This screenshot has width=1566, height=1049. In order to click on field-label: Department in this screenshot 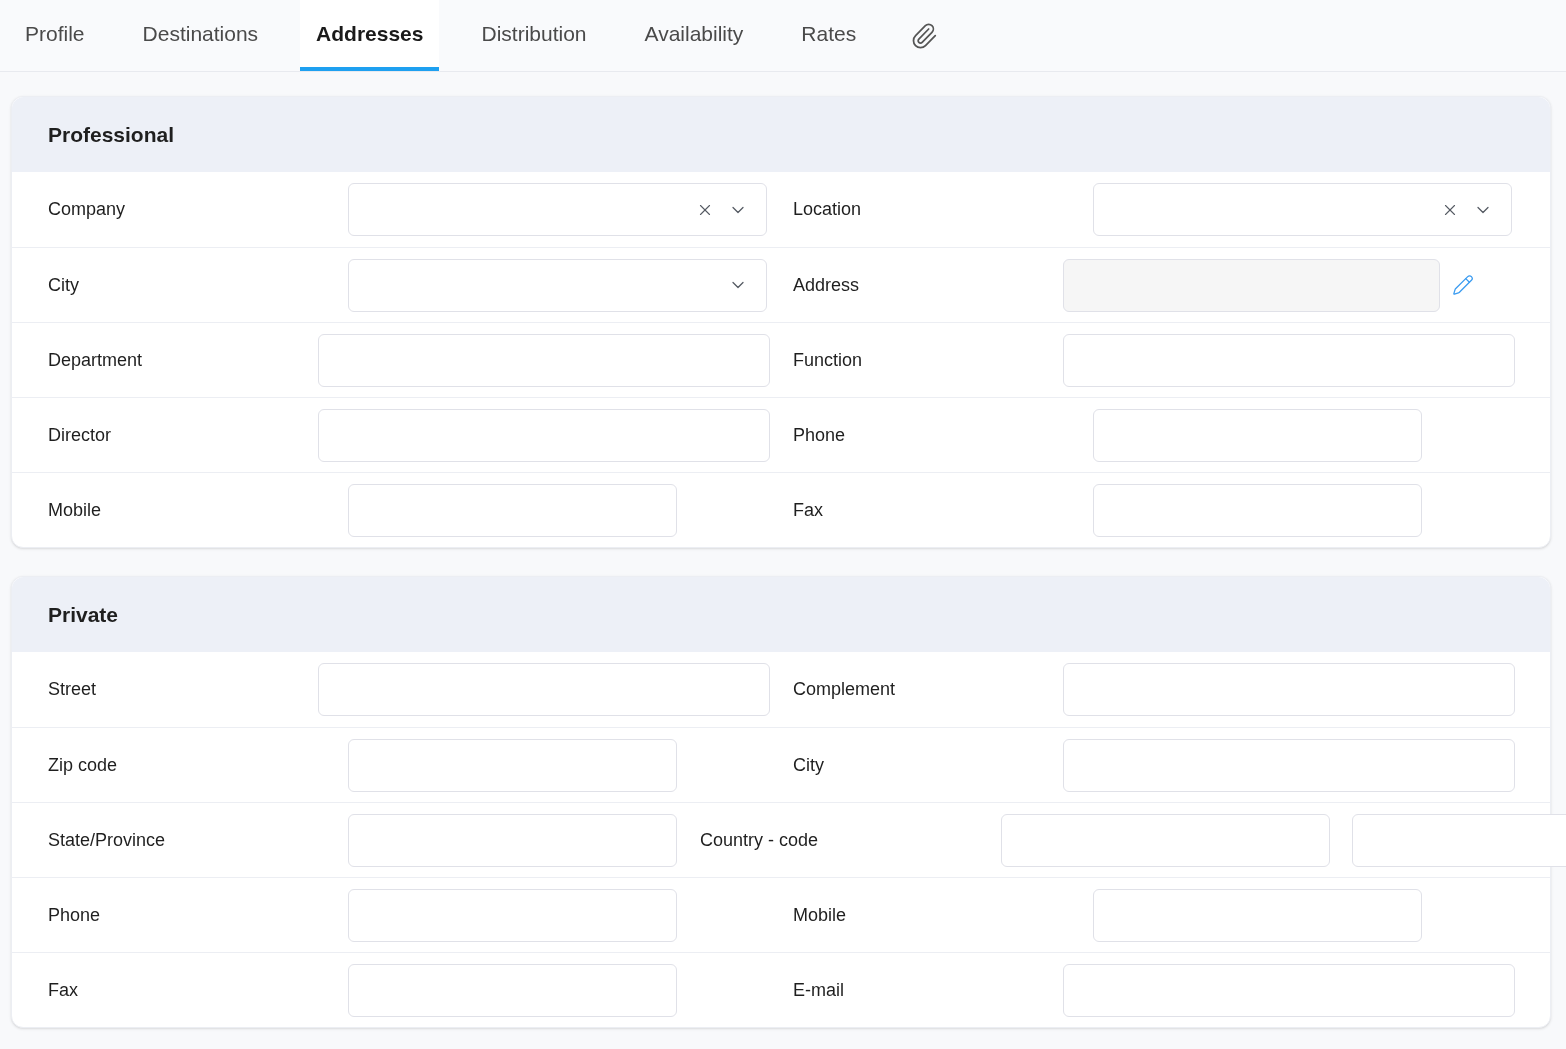, I will do `click(95, 360)`.